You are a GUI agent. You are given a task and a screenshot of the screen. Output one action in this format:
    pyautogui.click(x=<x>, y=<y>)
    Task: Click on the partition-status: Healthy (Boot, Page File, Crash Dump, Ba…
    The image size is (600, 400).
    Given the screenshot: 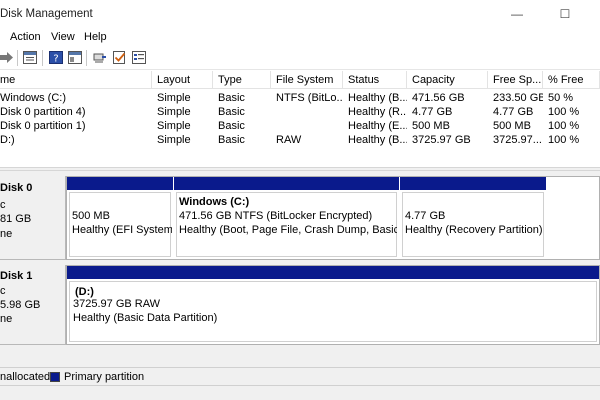 What is the action you would take?
    pyautogui.click(x=288, y=230)
    